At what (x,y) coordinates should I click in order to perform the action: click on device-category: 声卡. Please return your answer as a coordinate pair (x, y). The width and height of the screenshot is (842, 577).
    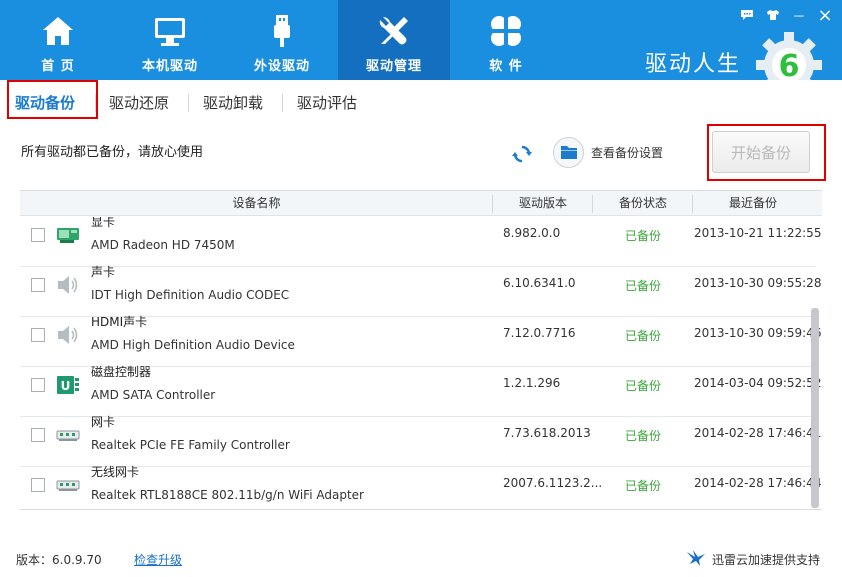
    Looking at the image, I should click on (103, 272).